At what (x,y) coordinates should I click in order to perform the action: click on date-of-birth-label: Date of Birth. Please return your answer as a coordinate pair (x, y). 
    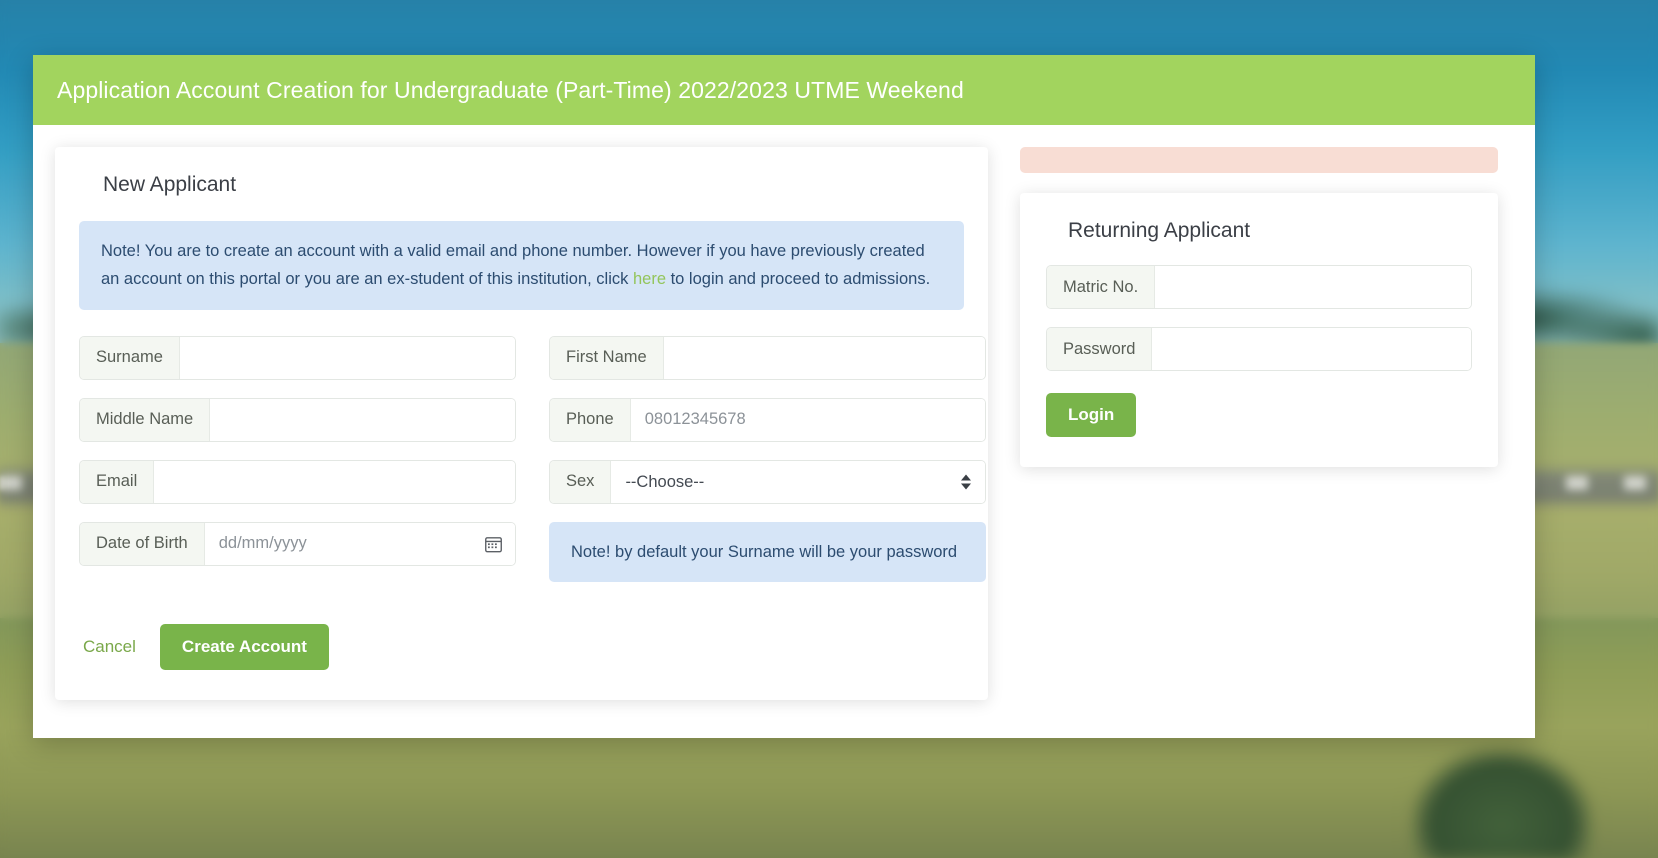
    Looking at the image, I should click on (142, 543).